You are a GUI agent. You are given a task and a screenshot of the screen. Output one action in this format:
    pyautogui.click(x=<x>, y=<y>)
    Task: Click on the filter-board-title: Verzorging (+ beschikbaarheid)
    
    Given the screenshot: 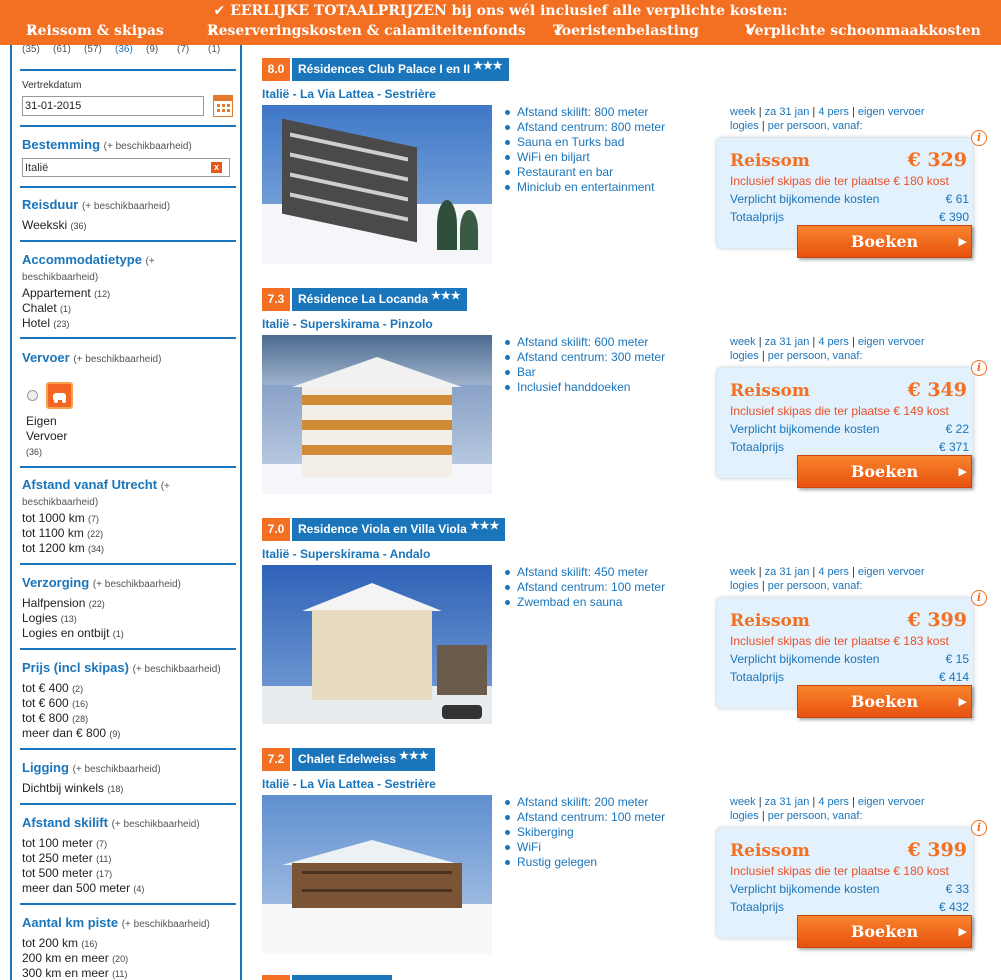 What is the action you would take?
    pyautogui.click(x=101, y=583)
    